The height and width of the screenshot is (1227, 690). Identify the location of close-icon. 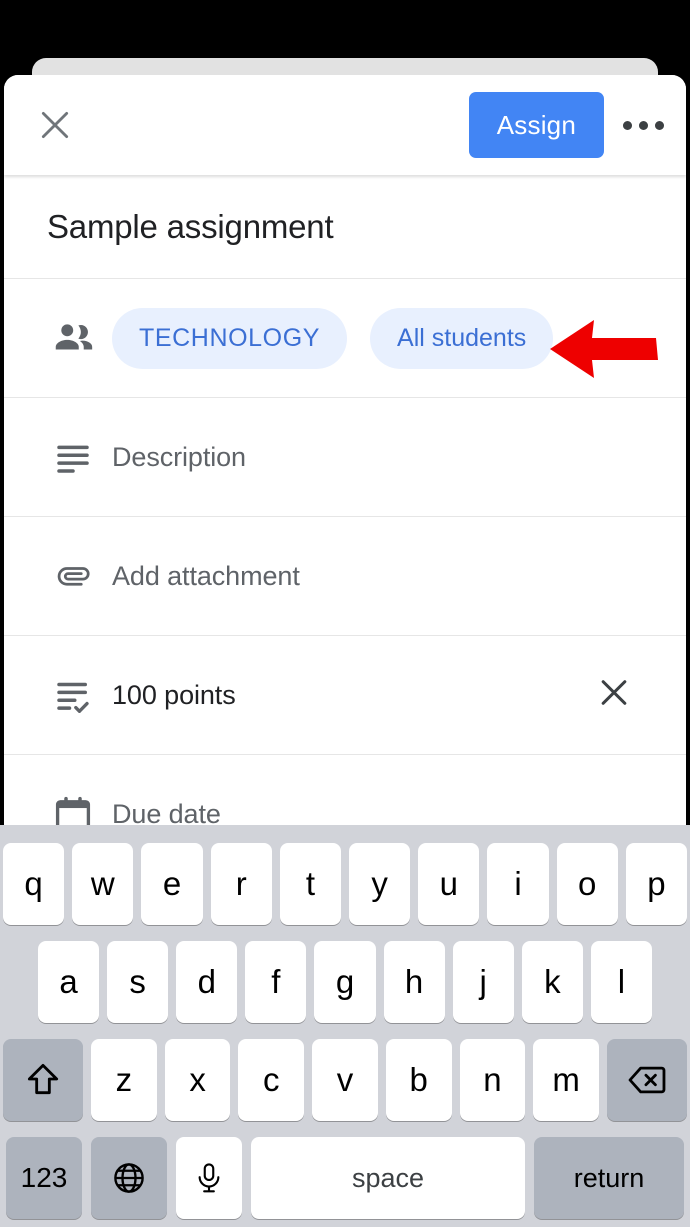
(55, 125).